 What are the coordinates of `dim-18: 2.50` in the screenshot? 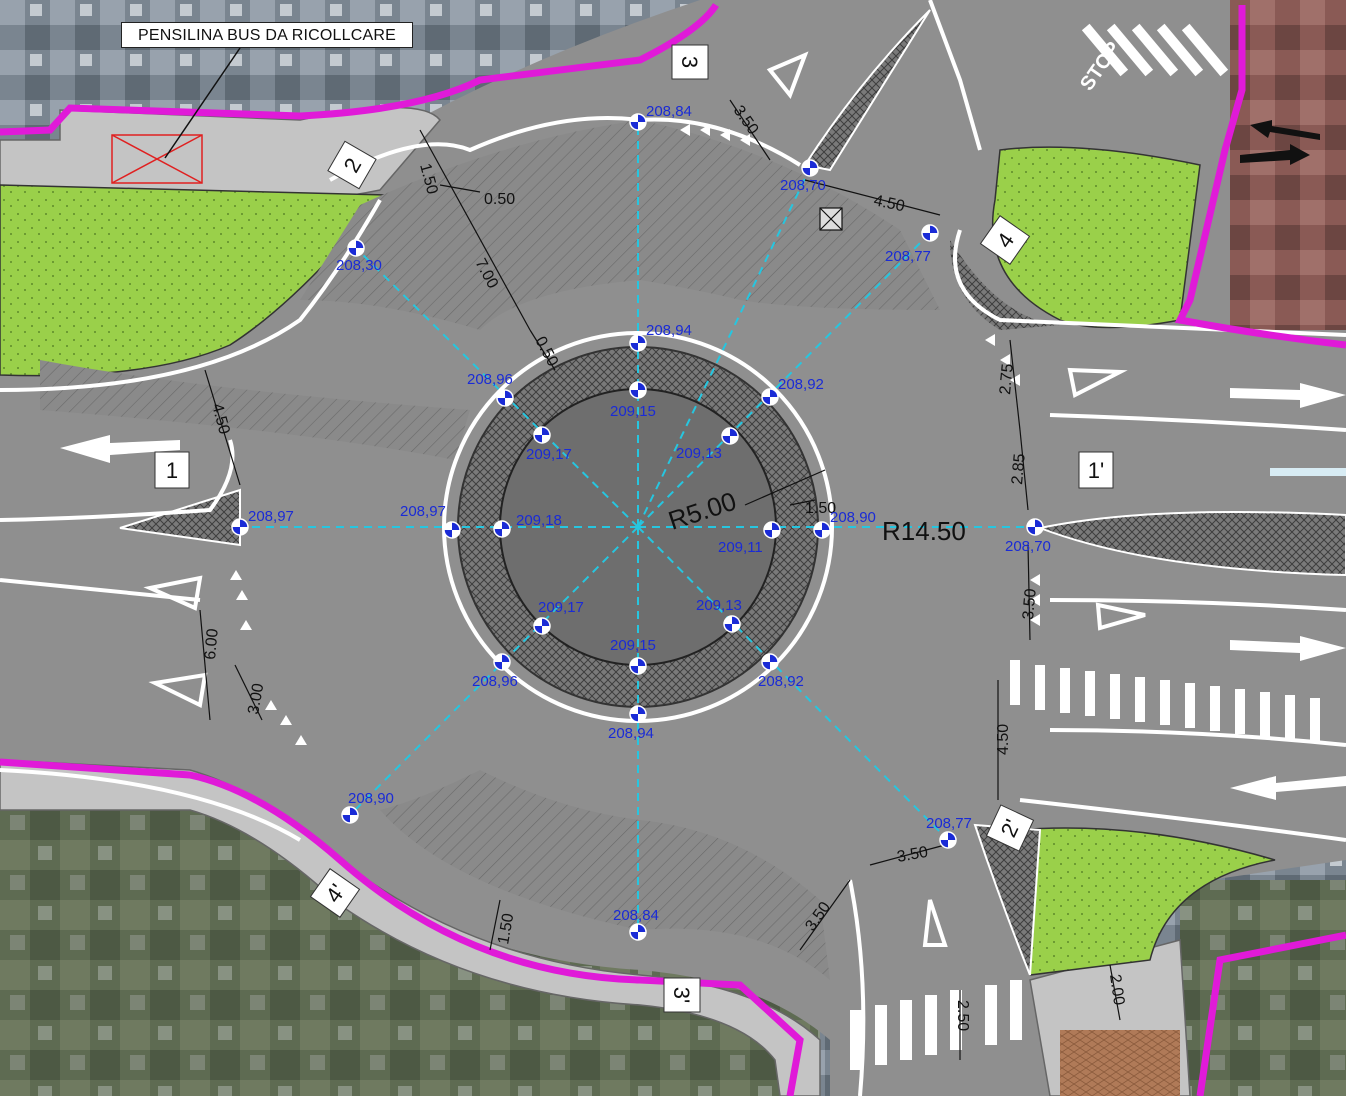 It's located at (962, 1015).